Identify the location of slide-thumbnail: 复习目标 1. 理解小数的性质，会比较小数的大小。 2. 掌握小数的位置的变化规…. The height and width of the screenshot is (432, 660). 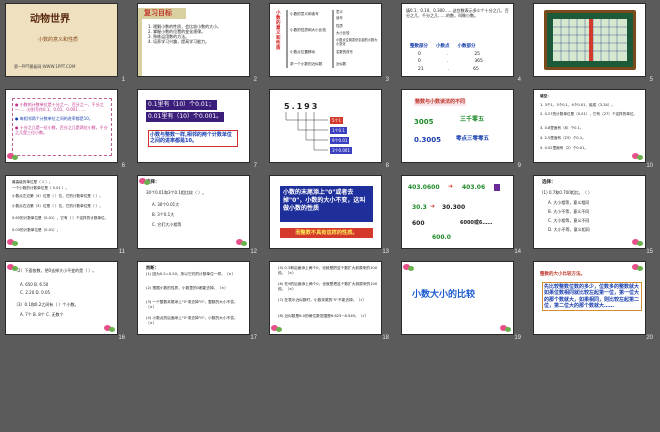
(197, 43).